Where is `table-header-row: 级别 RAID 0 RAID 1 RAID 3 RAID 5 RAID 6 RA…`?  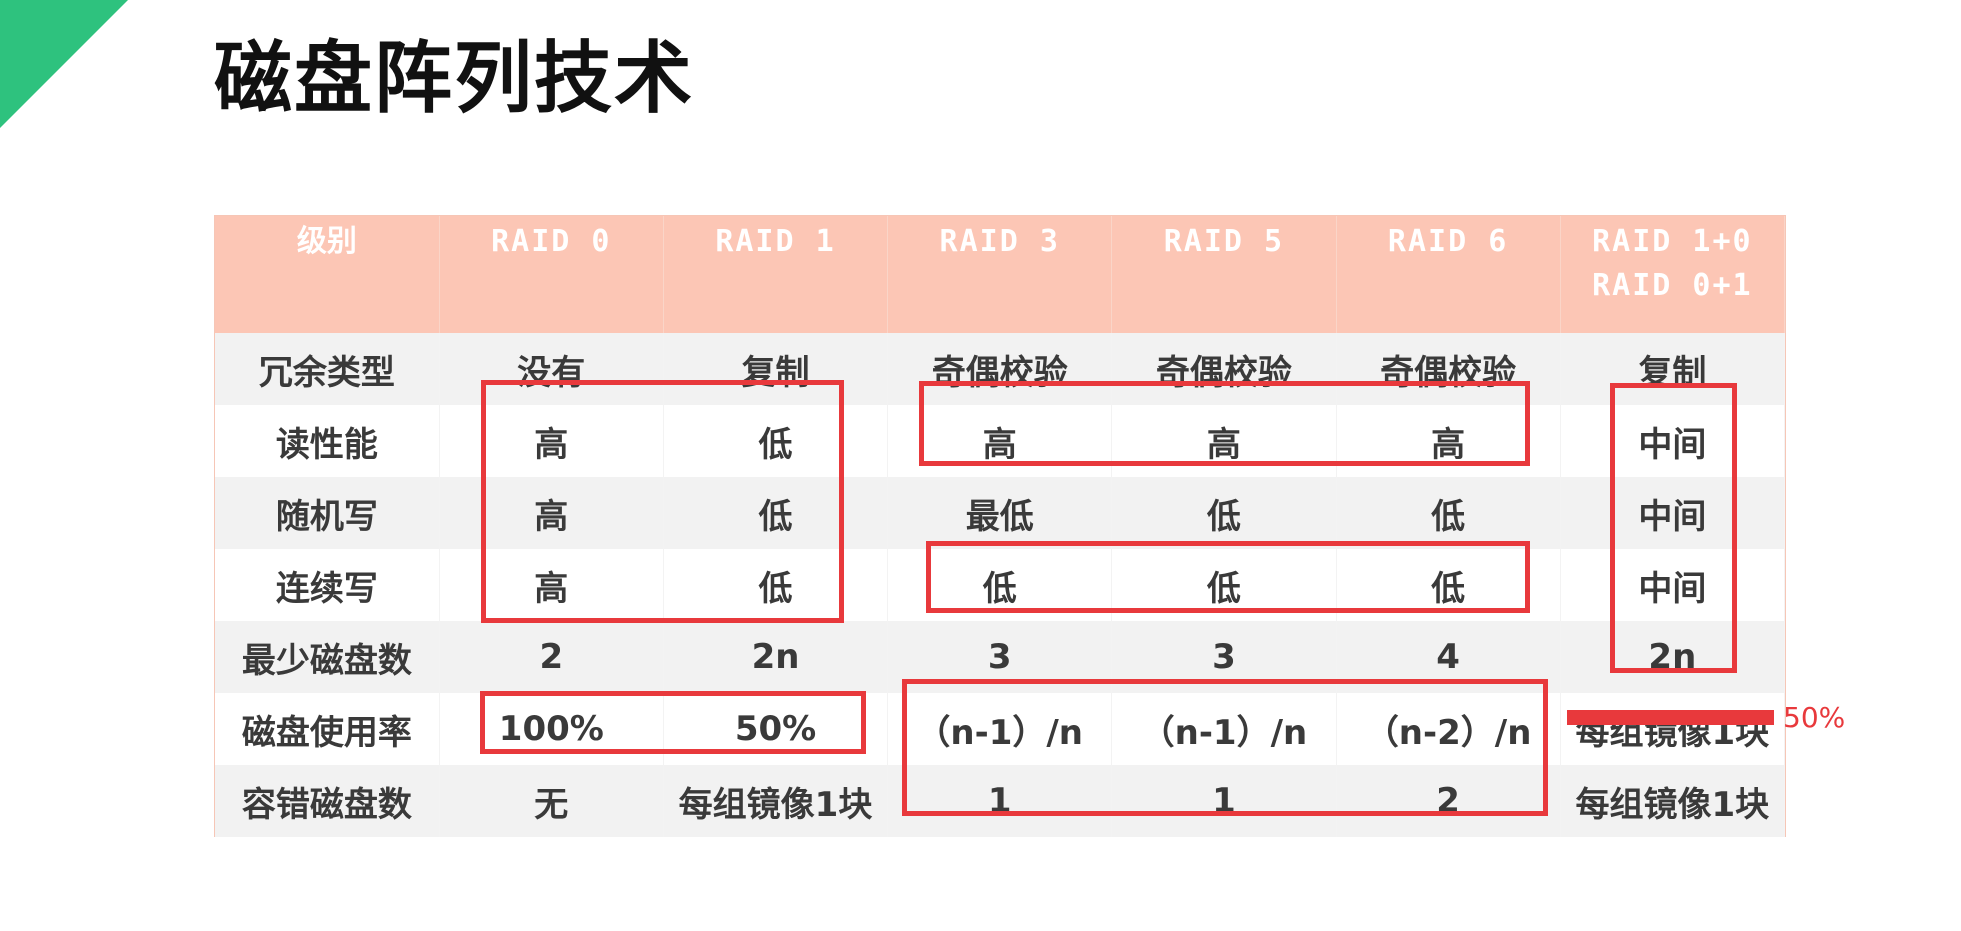 table-header-row: 级别 RAID 0 RAID 1 RAID 3 RAID 5 RAID 6 RA… is located at coordinates (1000, 274).